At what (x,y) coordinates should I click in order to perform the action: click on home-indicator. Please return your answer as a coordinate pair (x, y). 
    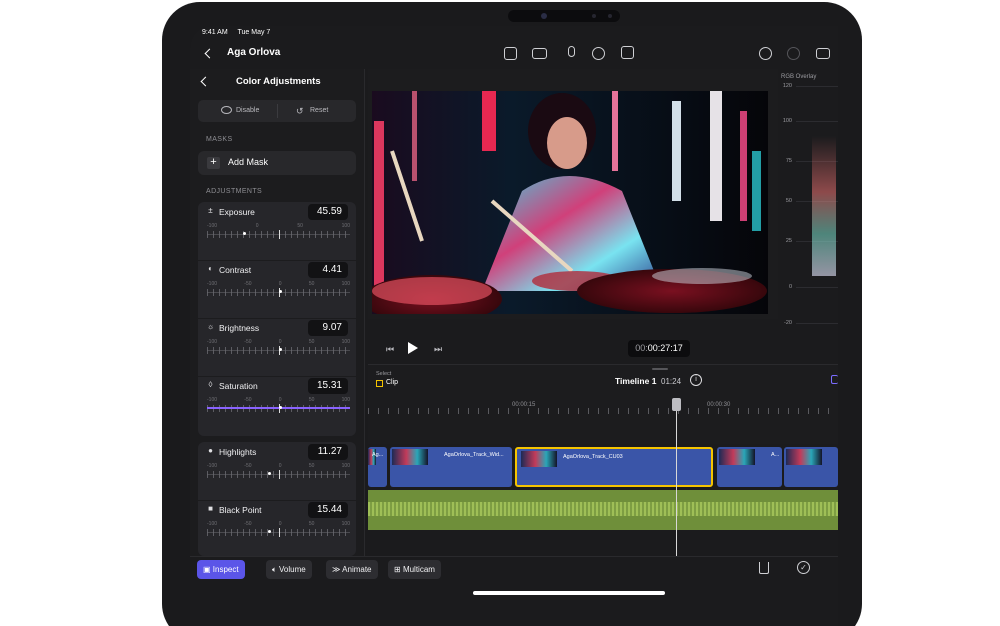
    Looking at the image, I should click on (569, 593).